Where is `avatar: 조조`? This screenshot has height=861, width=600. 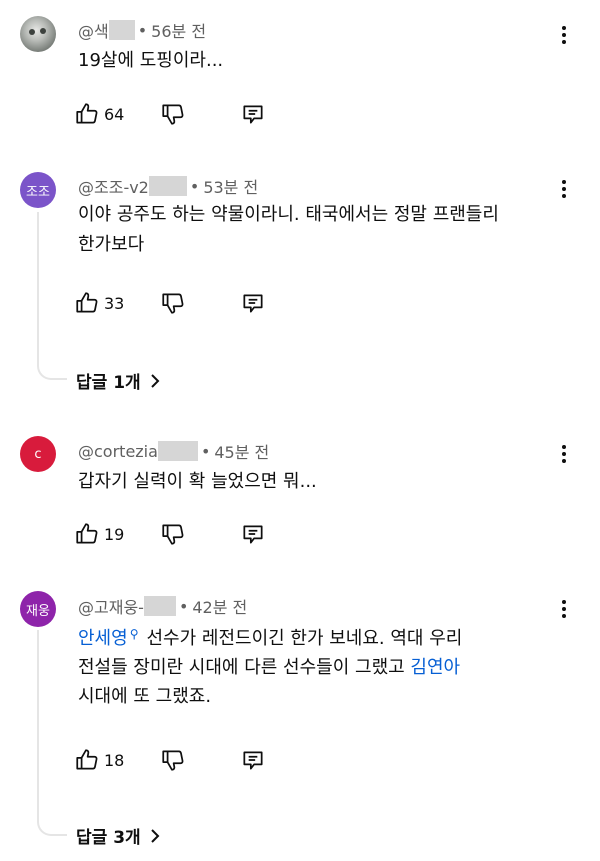 avatar: 조조 is located at coordinates (38, 190).